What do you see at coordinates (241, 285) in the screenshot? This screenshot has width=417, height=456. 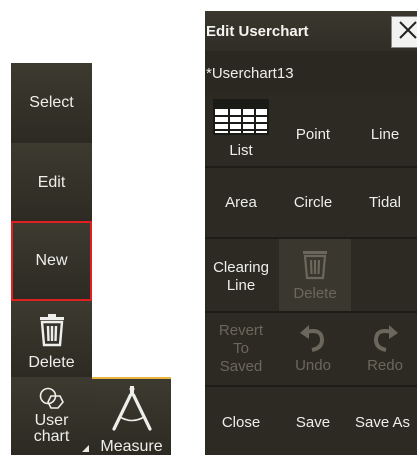 I see `clearing-label-2: Line` at bounding box center [241, 285].